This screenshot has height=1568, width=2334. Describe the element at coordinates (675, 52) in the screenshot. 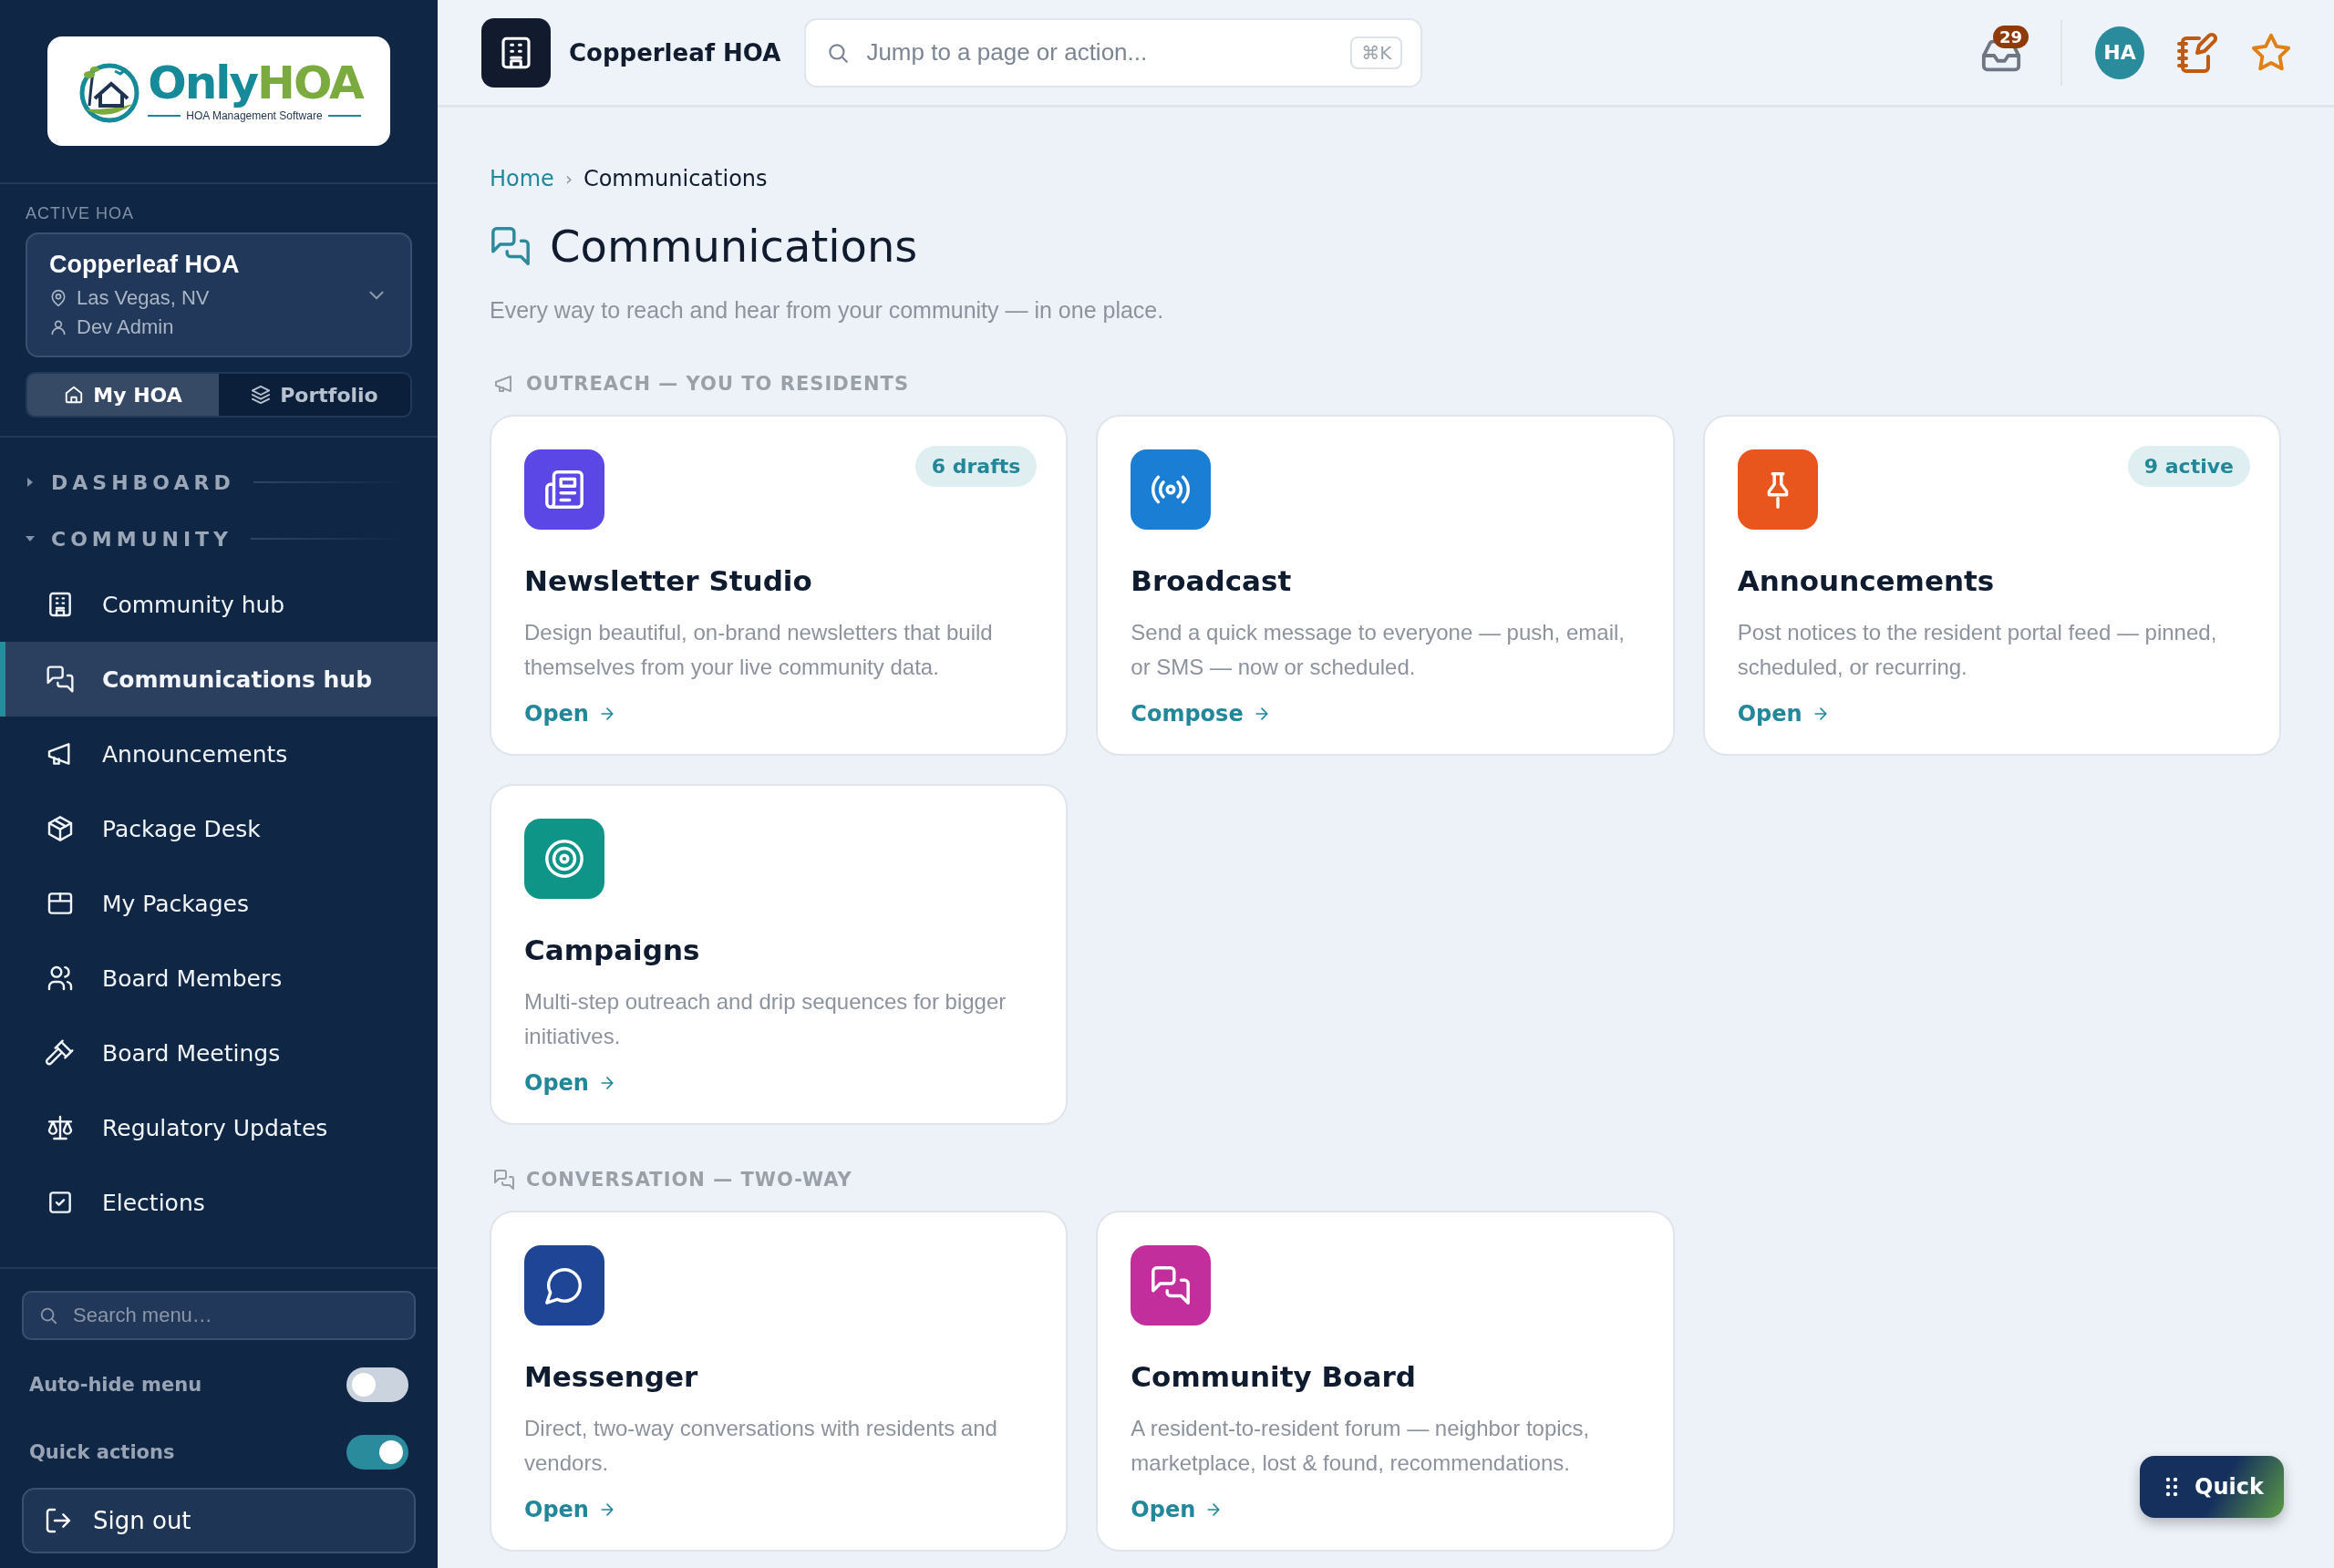

I see `org-name: Copperleaf HOA` at that location.